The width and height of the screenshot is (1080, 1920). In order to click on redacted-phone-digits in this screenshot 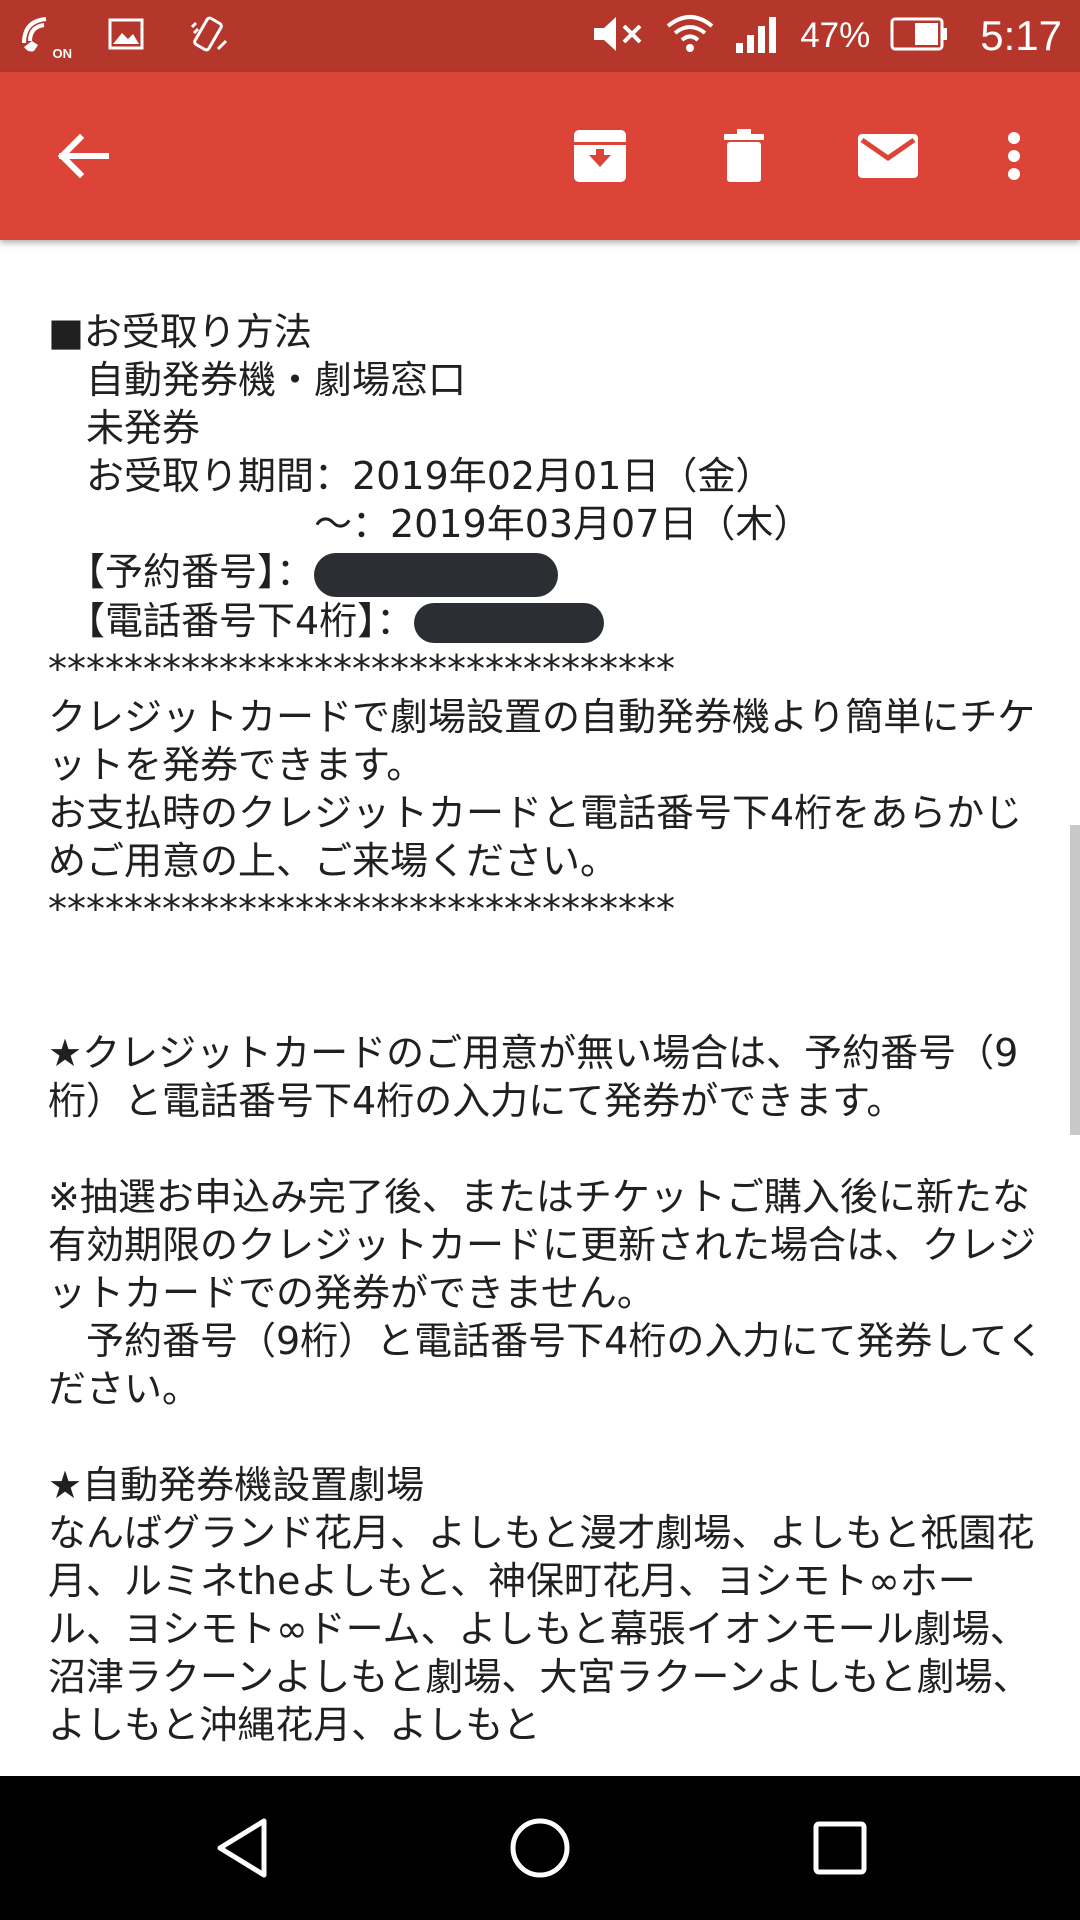, I will do `click(509, 623)`.